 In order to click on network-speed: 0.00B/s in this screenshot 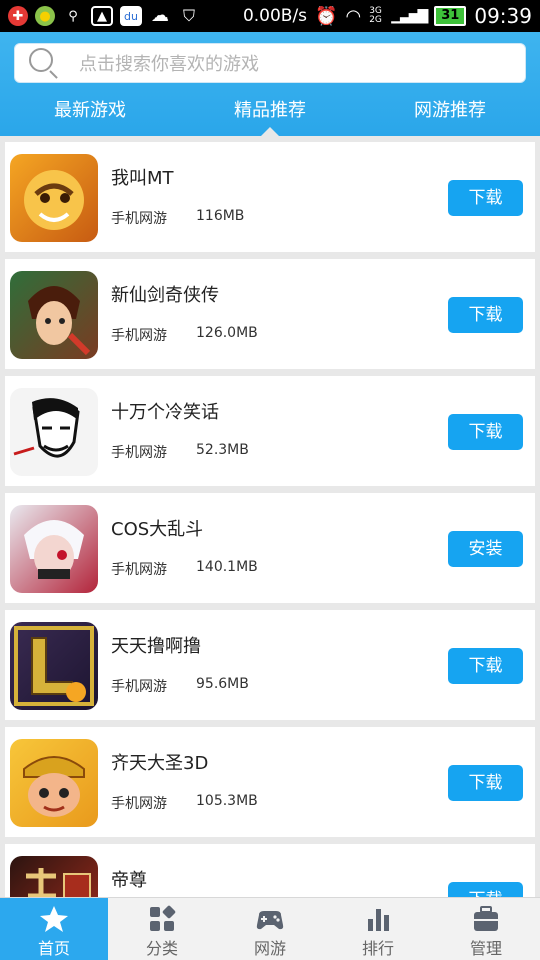, I will do `click(275, 16)`.